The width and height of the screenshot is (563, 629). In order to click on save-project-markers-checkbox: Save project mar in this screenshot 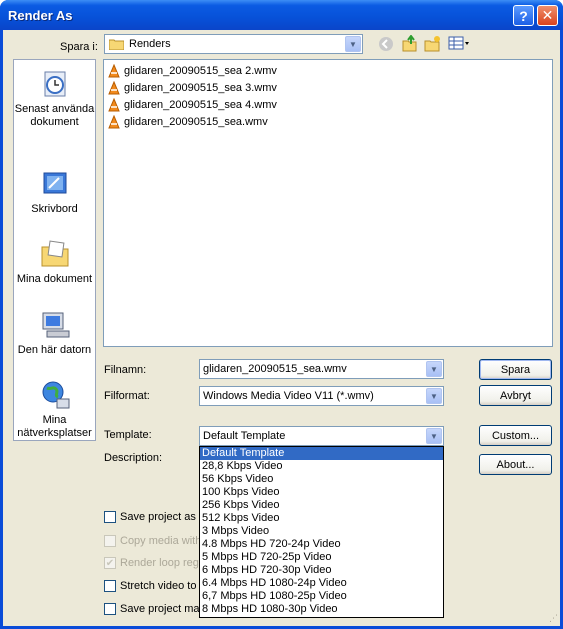, I will do `click(153, 609)`.